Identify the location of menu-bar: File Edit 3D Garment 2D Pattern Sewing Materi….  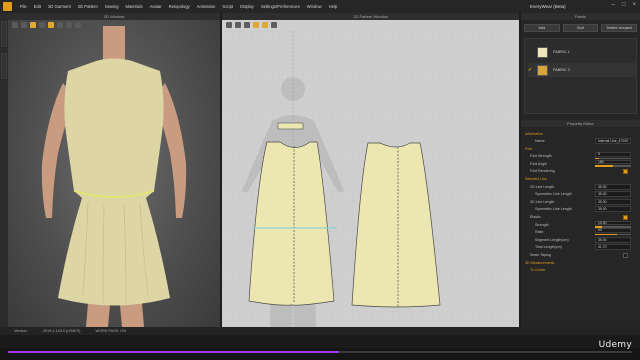
(178, 6).